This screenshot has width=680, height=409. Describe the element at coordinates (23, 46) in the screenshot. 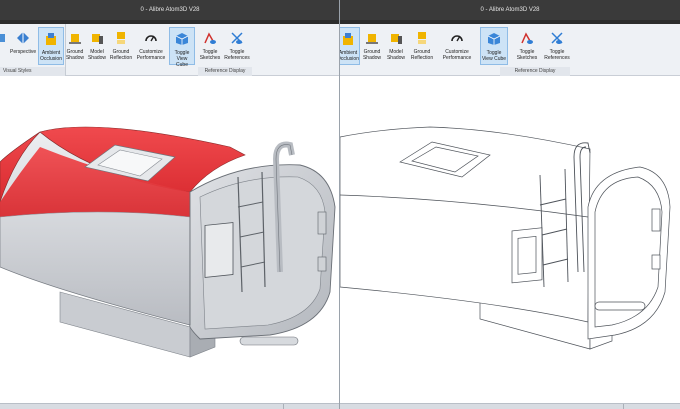

I see `perspective-button: Perspective` at that location.